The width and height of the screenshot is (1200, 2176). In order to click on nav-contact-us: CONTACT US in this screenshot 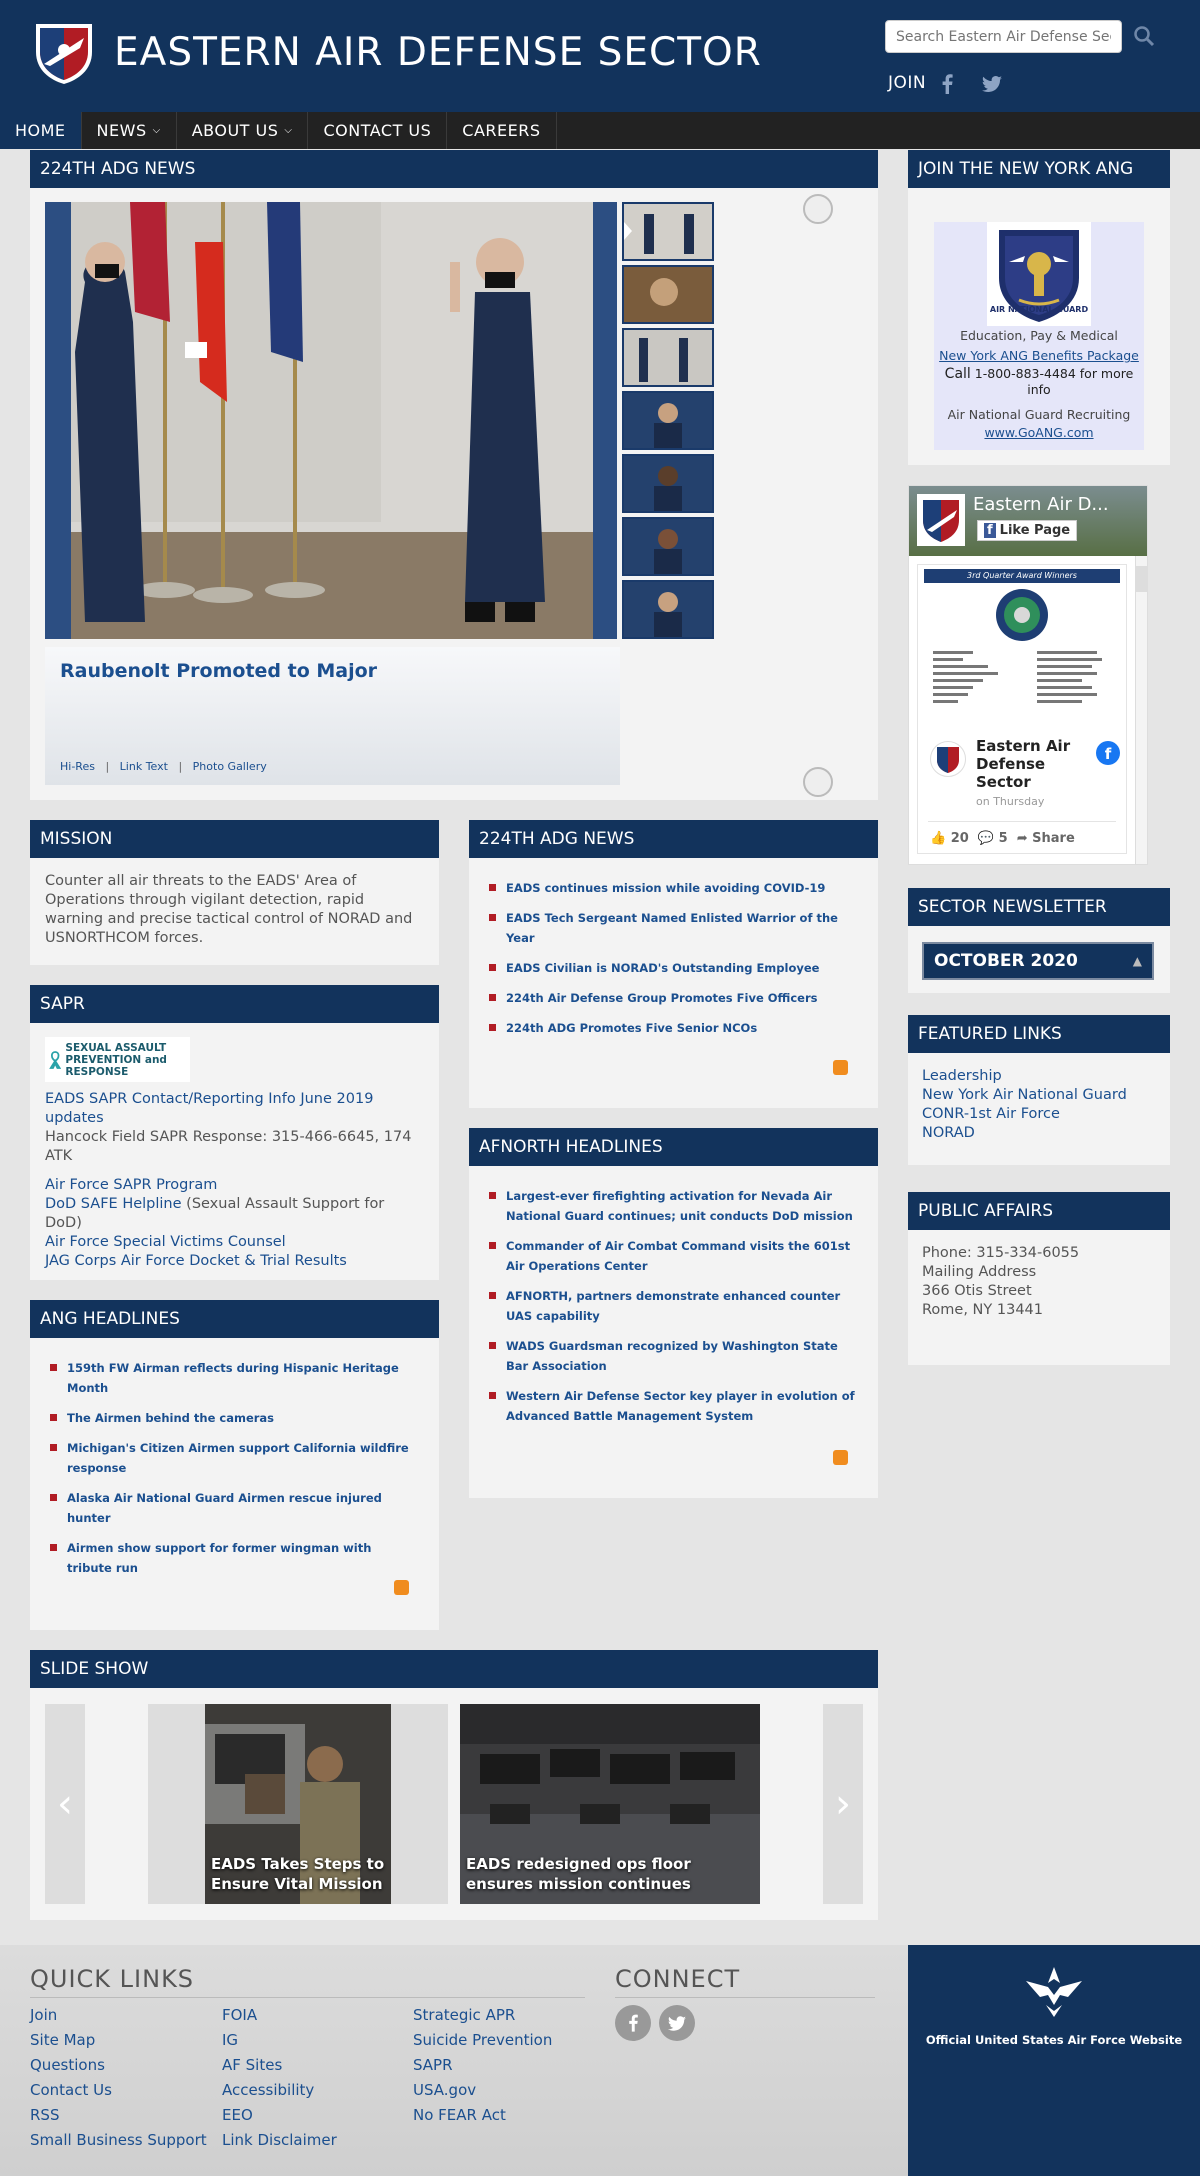, I will do `click(378, 130)`.